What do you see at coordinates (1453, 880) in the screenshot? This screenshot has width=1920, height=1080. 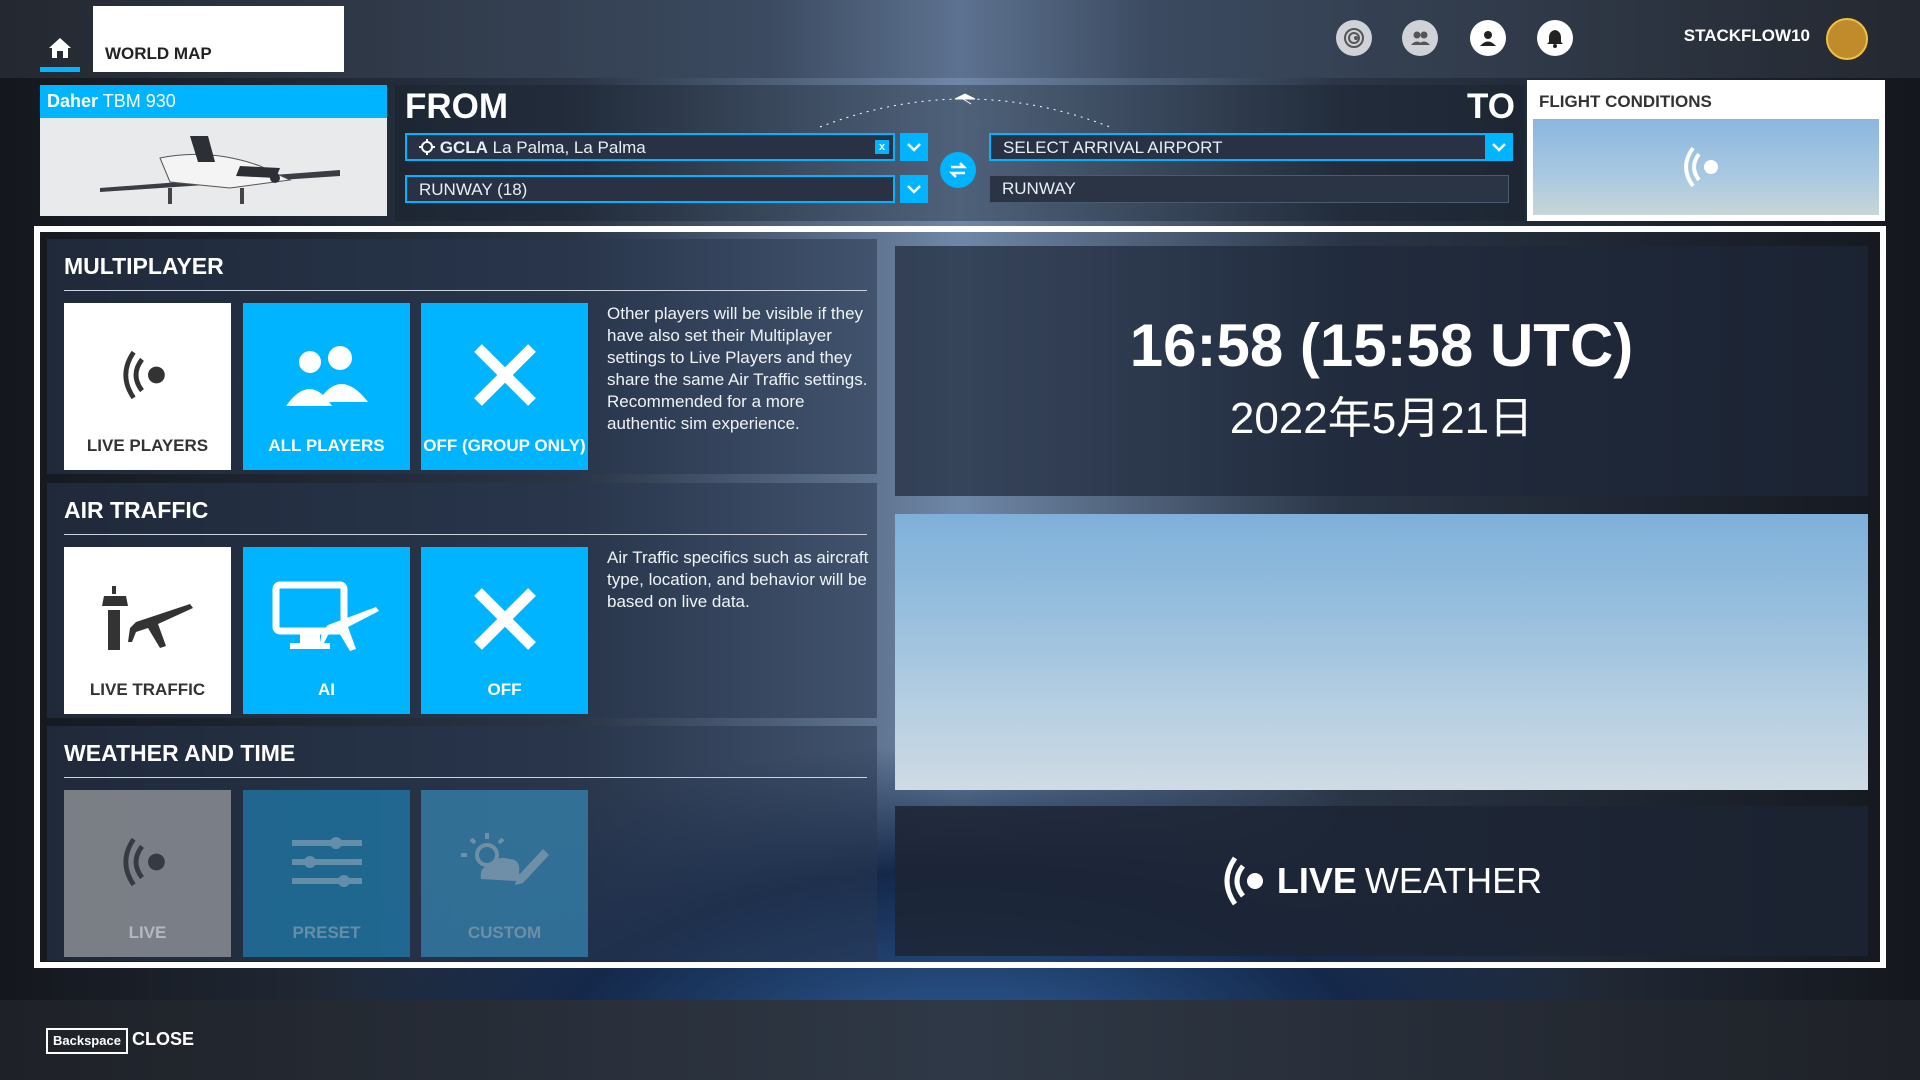 I see `live-weather-rest: WEATHER` at bounding box center [1453, 880].